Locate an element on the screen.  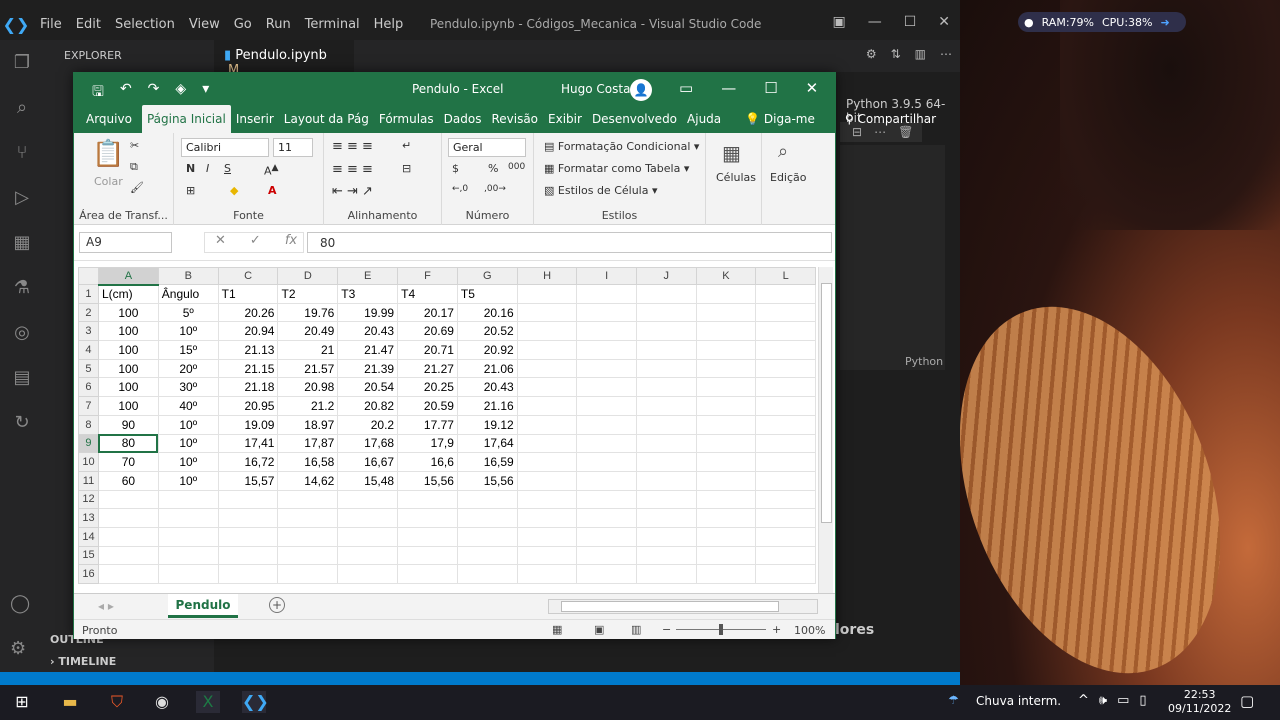
cell-A7: 100 is located at coordinates (128, 406).